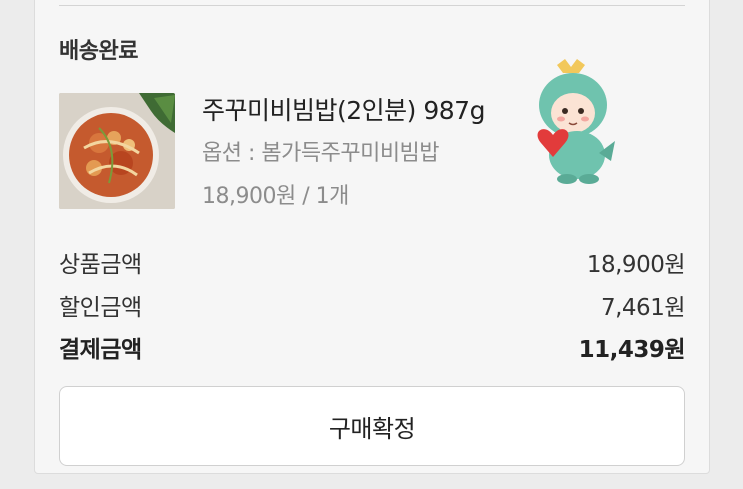 The image size is (743, 489). Describe the element at coordinates (100, 265) in the screenshot. I see `product-amount-label: 상품금액` at that location.